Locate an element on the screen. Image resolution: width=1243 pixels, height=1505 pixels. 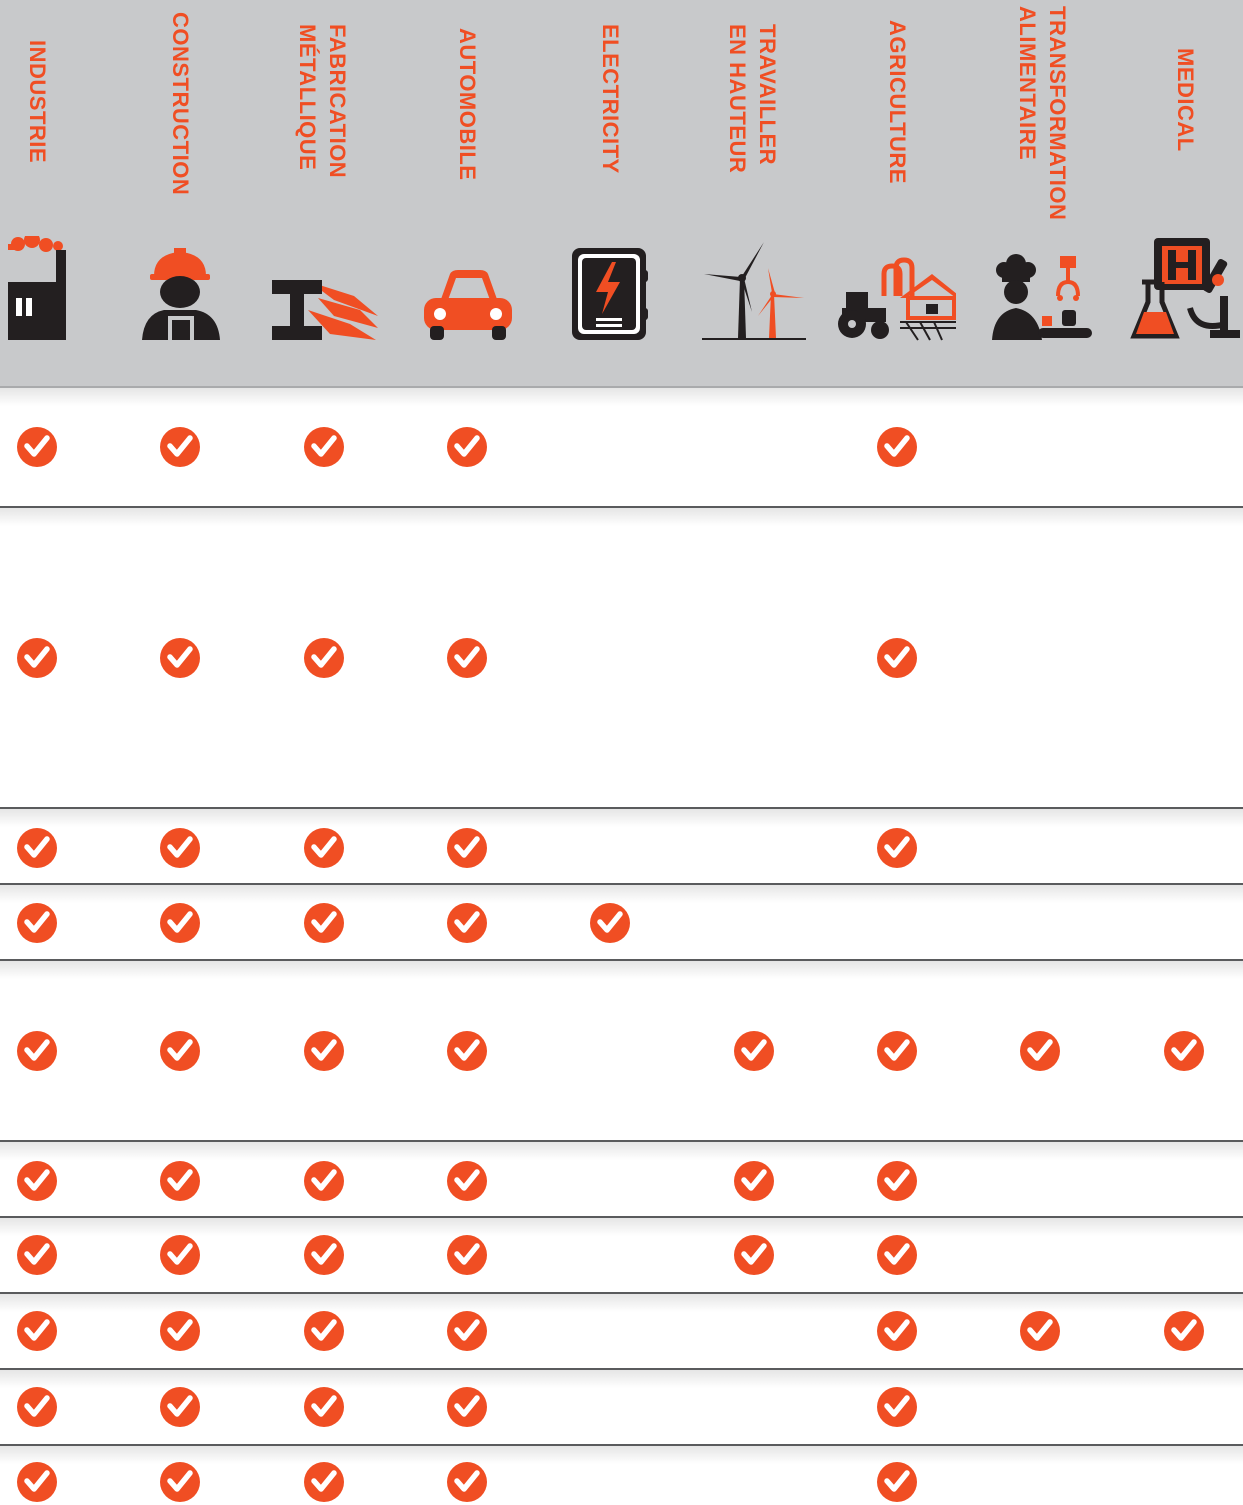
header-shadow is located at coordinates (621, 397).